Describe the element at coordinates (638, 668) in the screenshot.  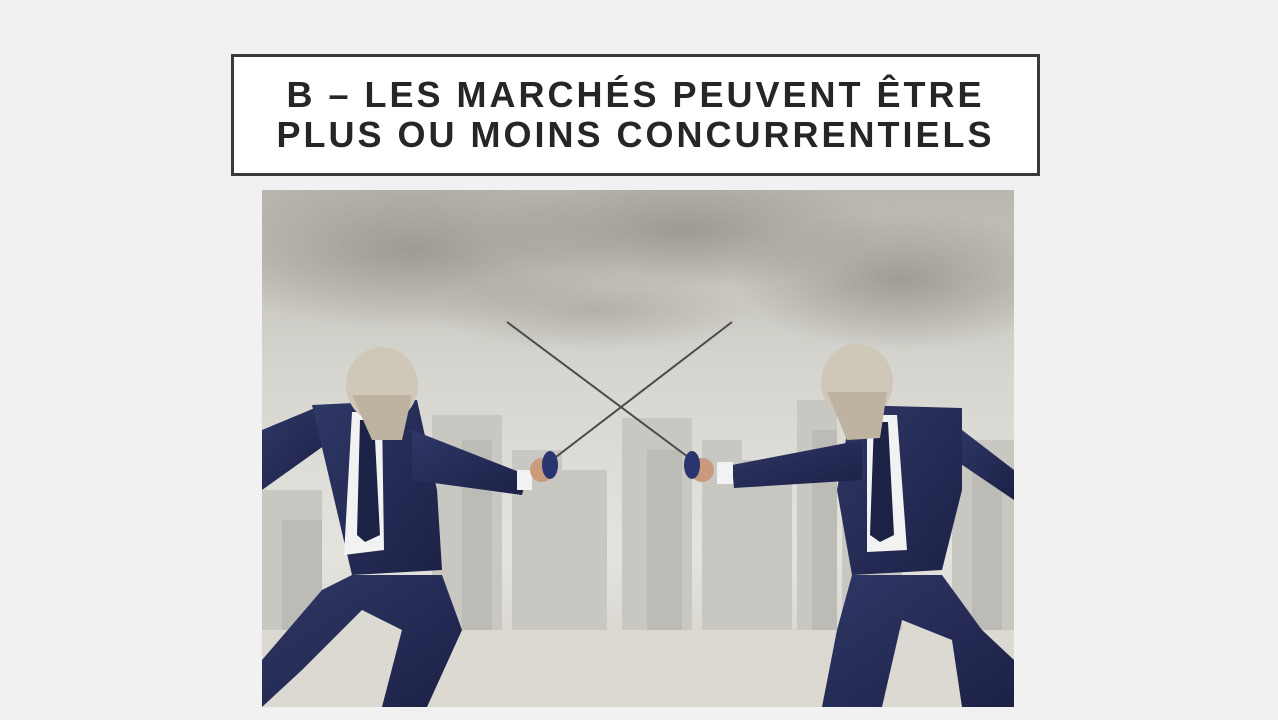
I see `ground` at that location.